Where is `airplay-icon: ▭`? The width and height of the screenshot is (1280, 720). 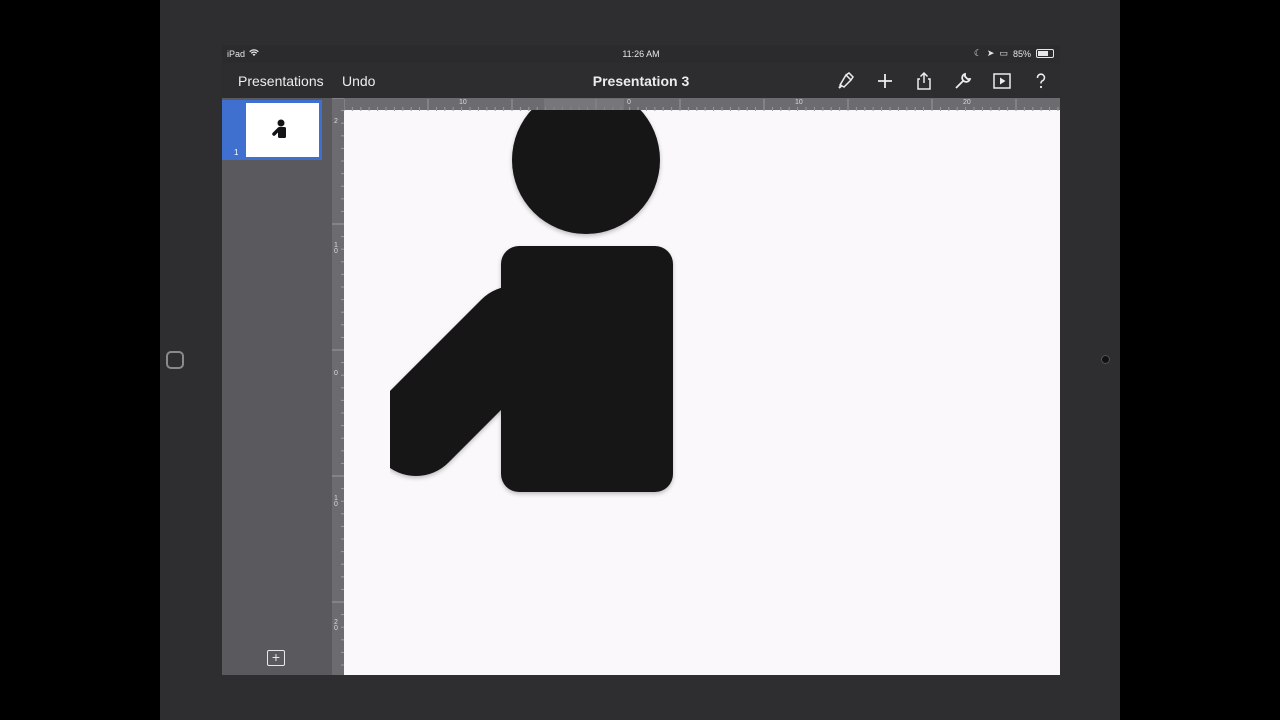
airplay-icon: ▭ is located at coordinates (1003, 53).